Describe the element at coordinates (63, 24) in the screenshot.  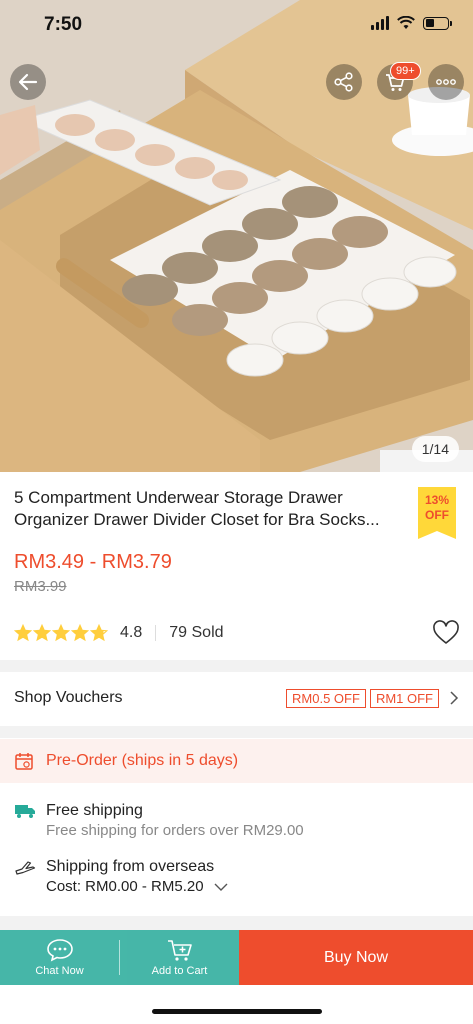
I see `status-time: 7:50` at that location.